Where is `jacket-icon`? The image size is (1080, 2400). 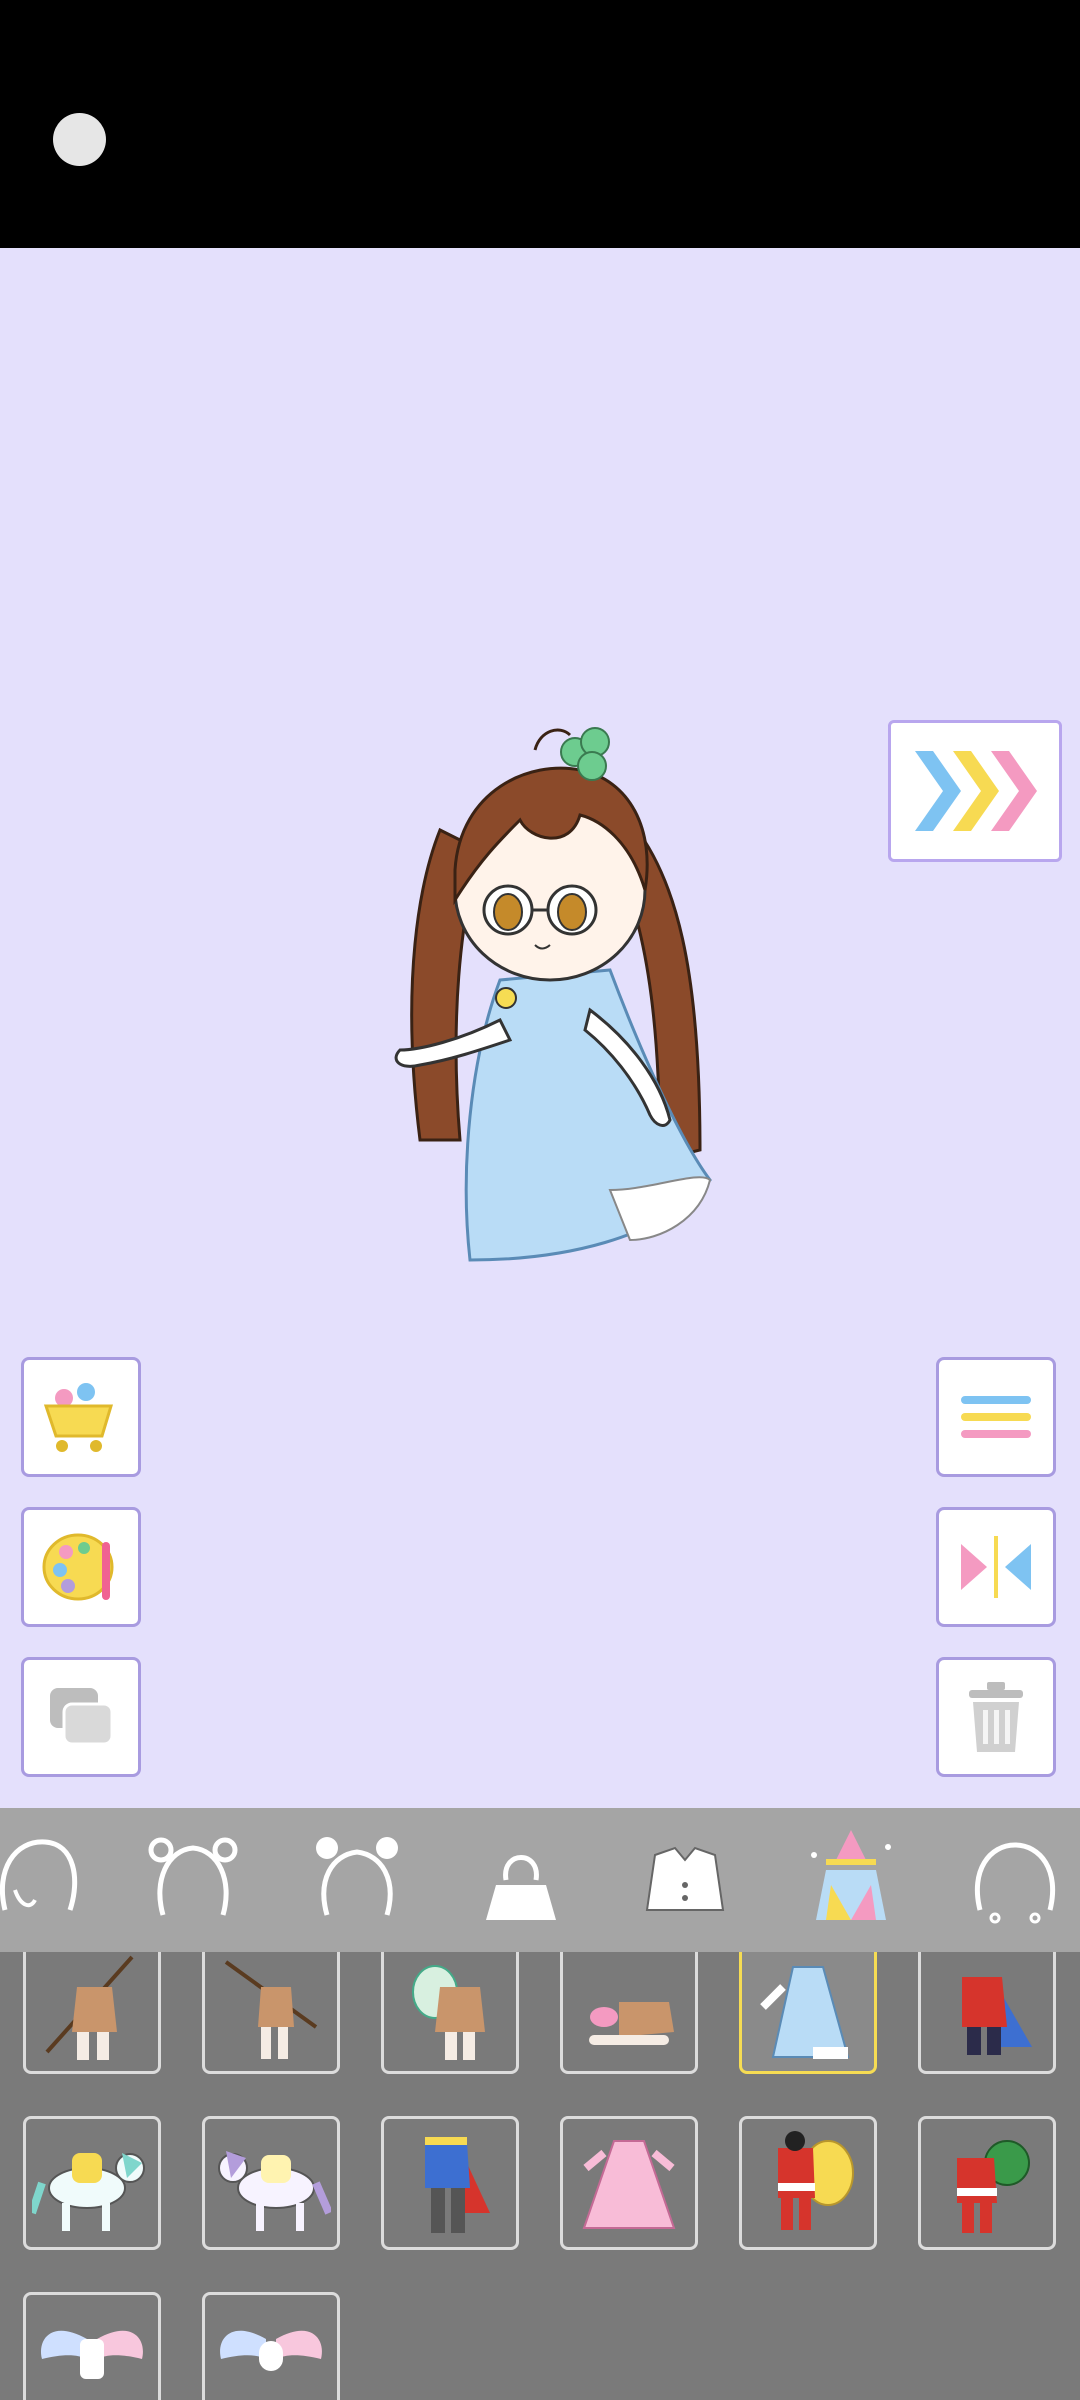 jacket-icon is located at coordinates (685, 1878).